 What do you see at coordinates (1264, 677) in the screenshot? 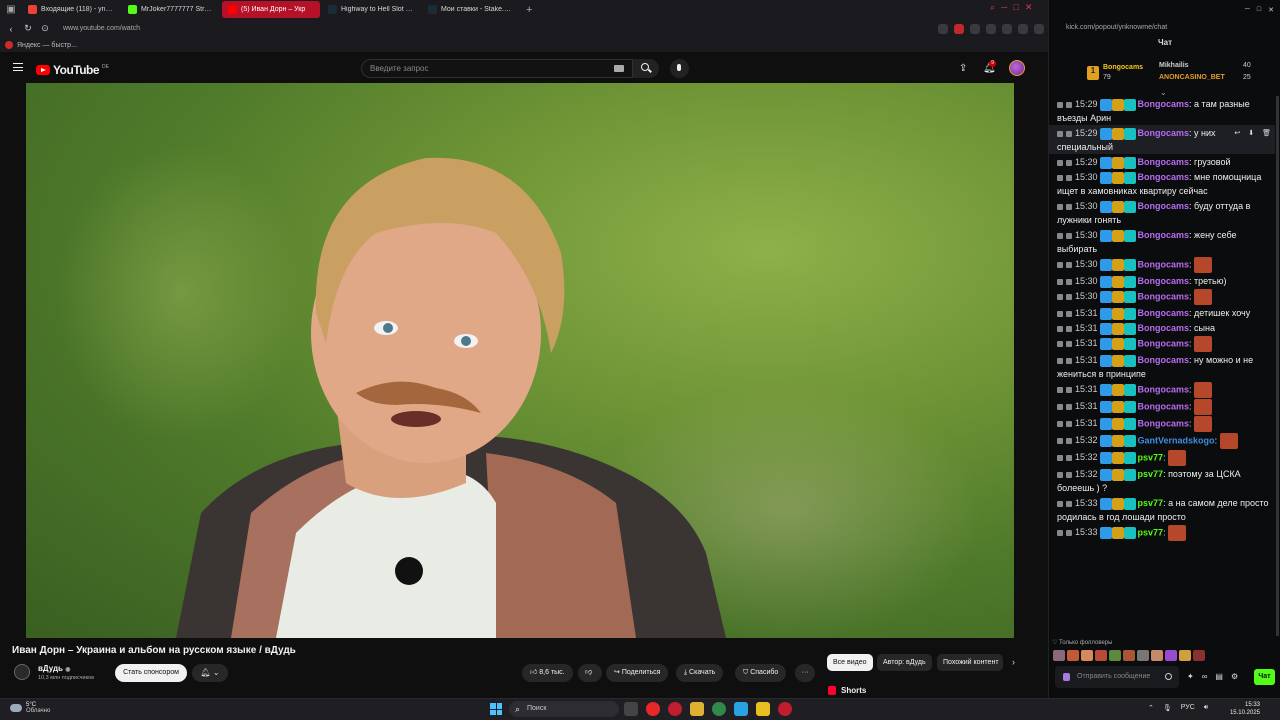
I see `send-chat-button: Чат` at bounding box center [1264, 677].